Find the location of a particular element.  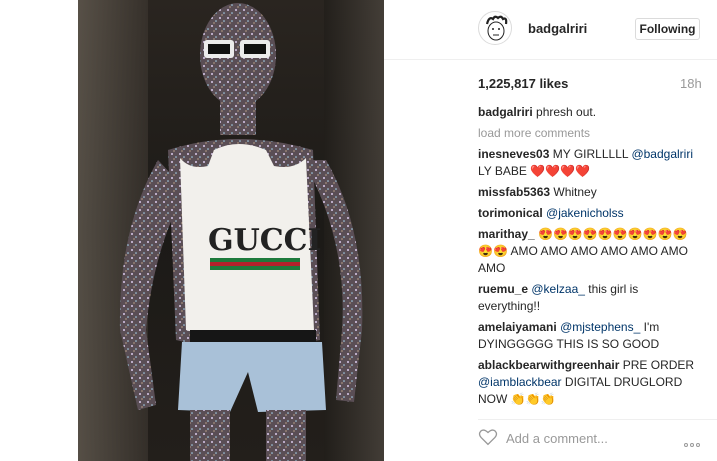

post-header: badgalriri Following is located at coordinates (550, 30).